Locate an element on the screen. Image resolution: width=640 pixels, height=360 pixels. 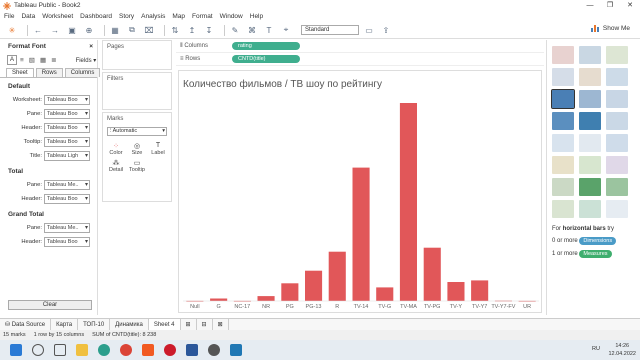
mark-type-select: ⫶ Automatic is located at coordinates (137, 131).